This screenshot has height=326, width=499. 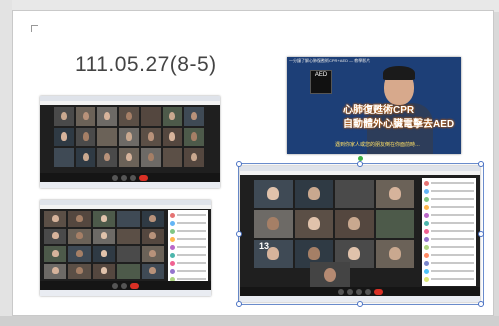 I want to click on resize-handle-bottom-left, so click(x=239, y=304).